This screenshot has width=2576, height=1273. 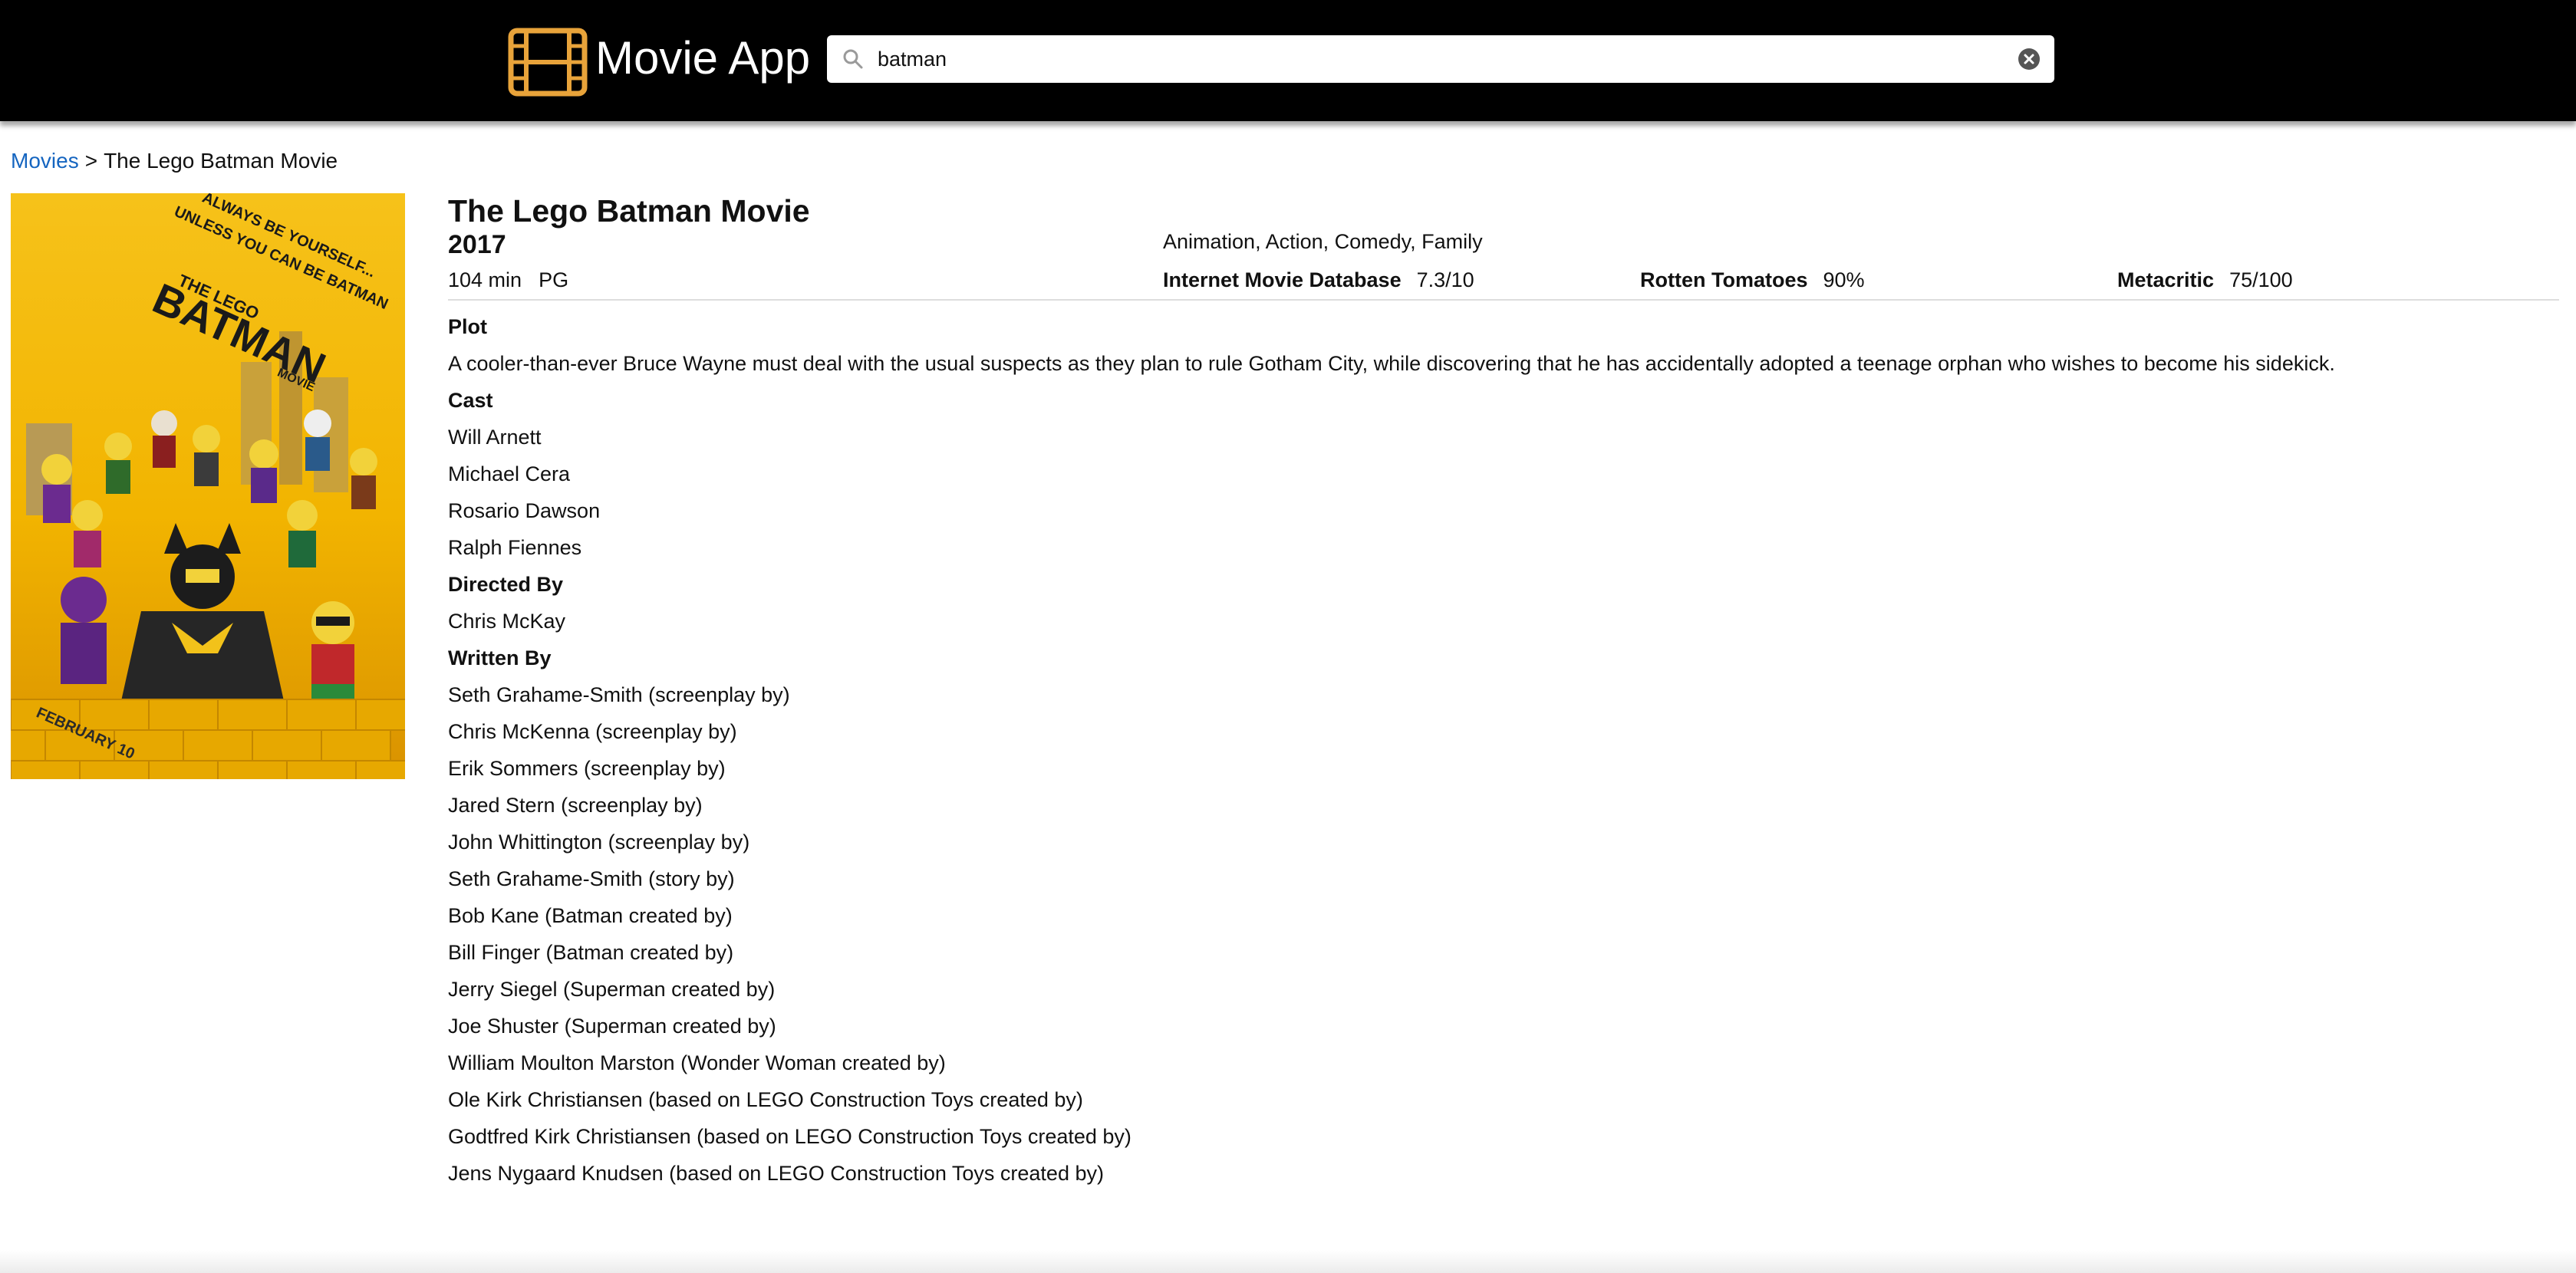 I want to click on search-icon, so click(x=853, y=59).